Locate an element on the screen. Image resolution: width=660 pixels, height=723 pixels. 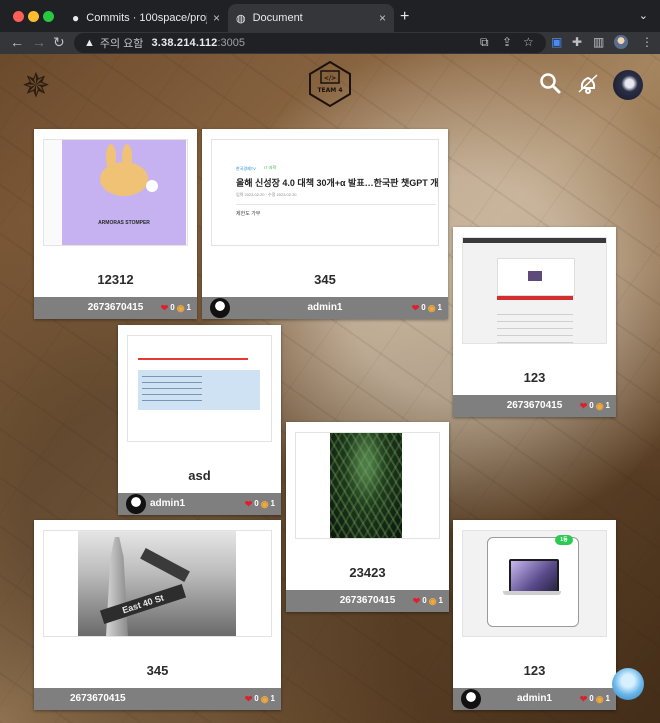
news-meta: 입력 2023.02.20 · 수정 2023.02.20 is located at coordinates (266, 194).